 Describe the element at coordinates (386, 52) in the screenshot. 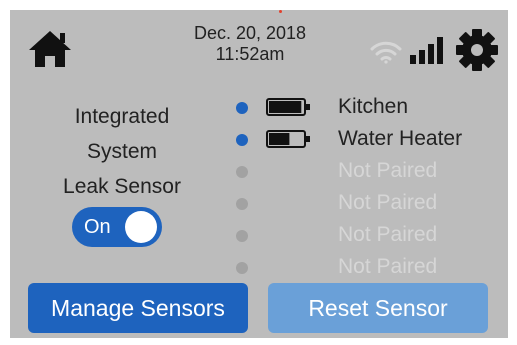

I see `wifi-icon` at that location.